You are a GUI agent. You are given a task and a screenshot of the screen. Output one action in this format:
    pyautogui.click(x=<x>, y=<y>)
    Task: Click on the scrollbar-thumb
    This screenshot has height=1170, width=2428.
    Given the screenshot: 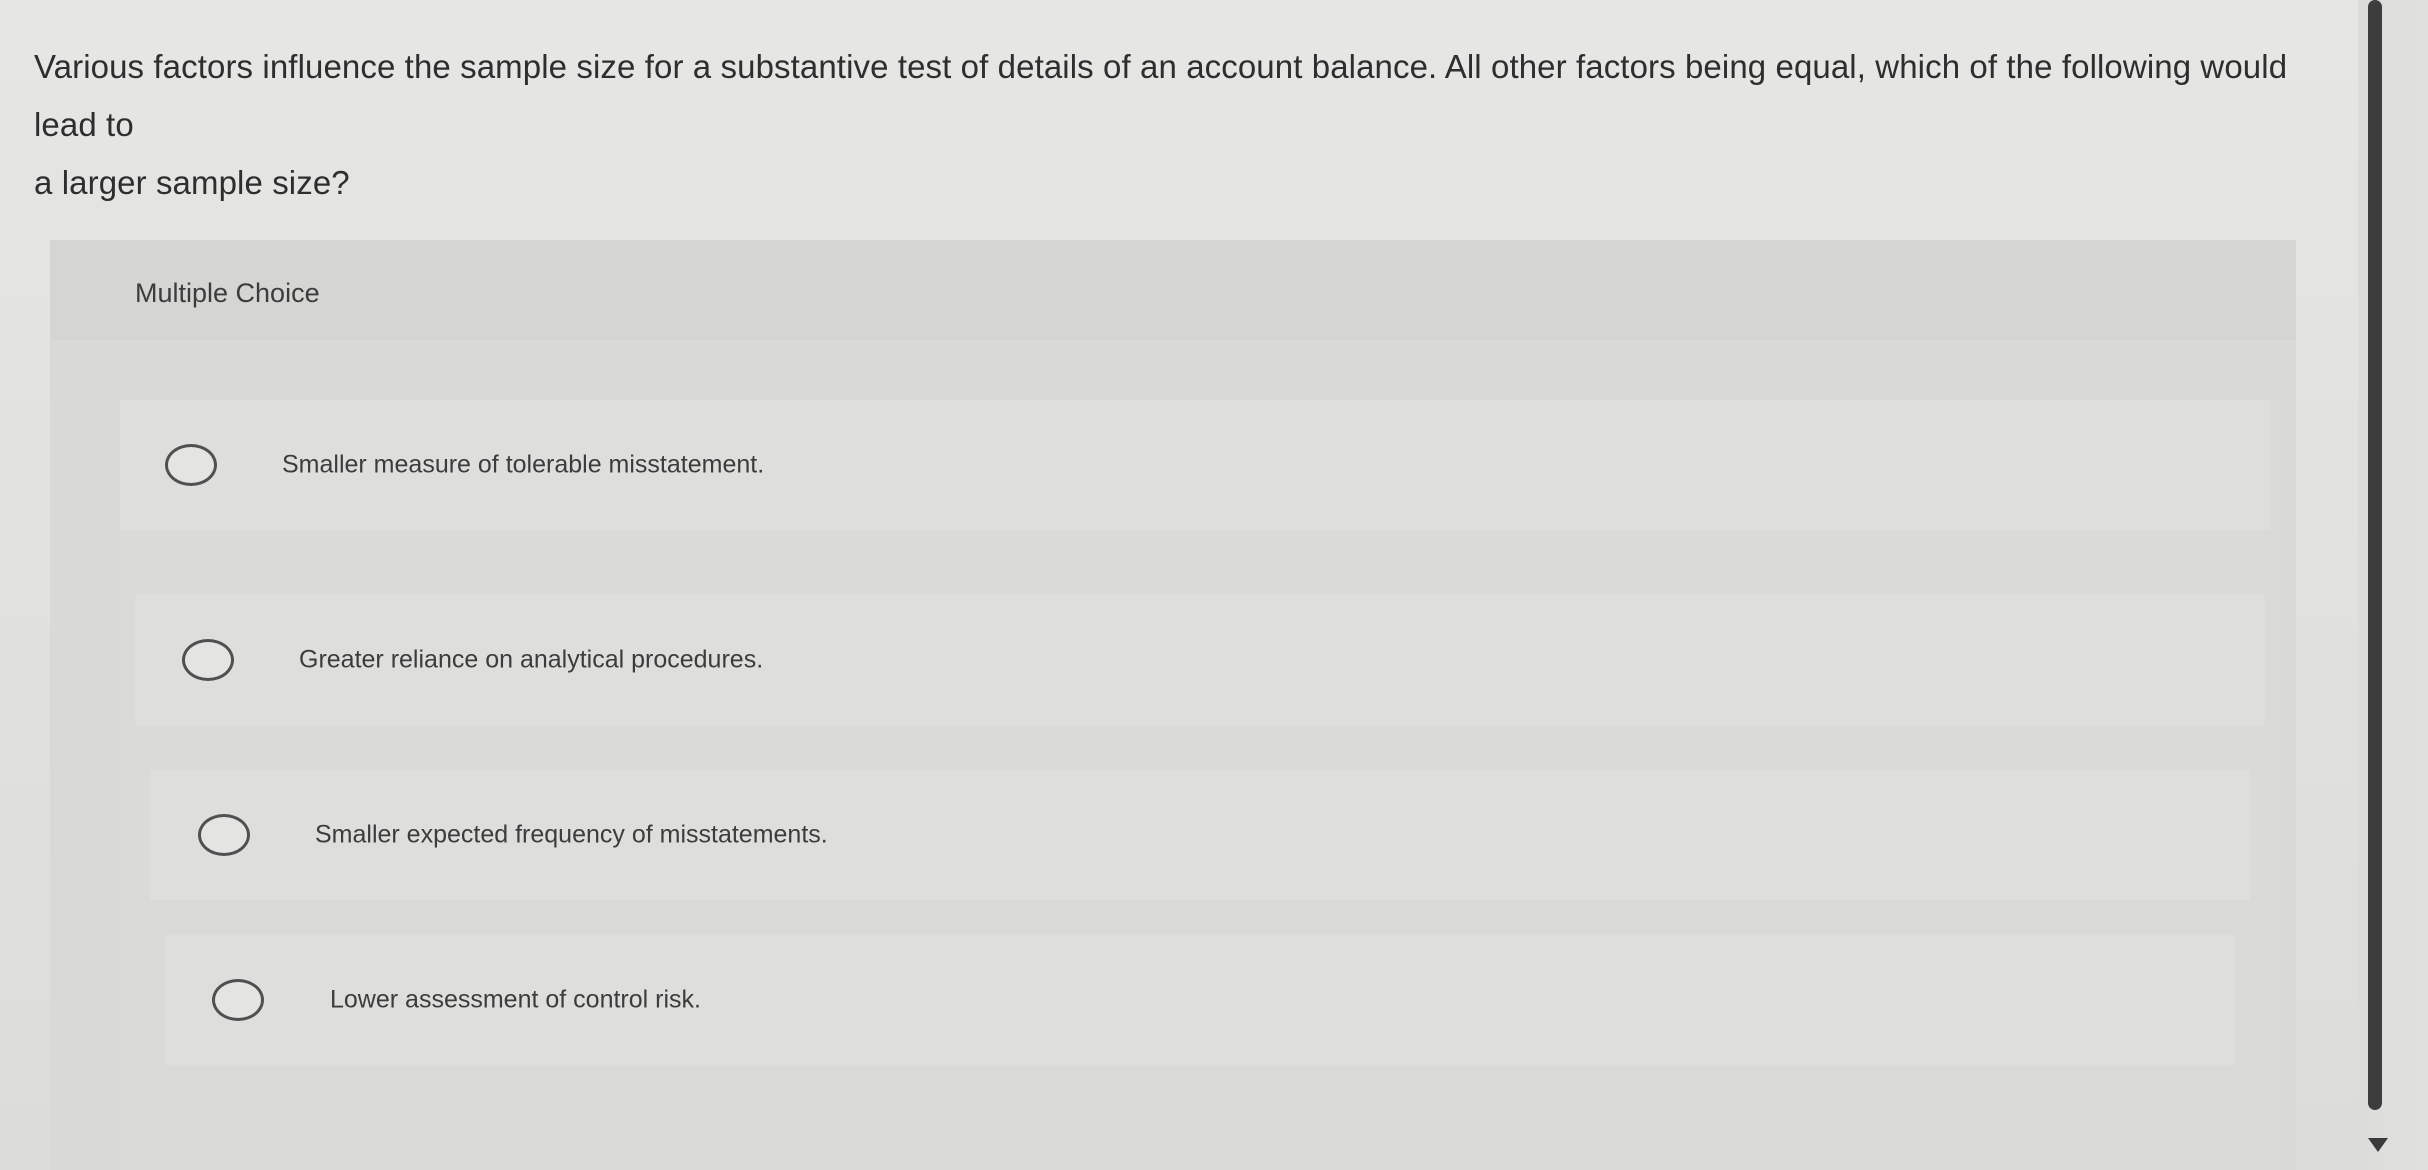 What is the action you would take?
    pyautogui.click(x=2375, y=555)
    